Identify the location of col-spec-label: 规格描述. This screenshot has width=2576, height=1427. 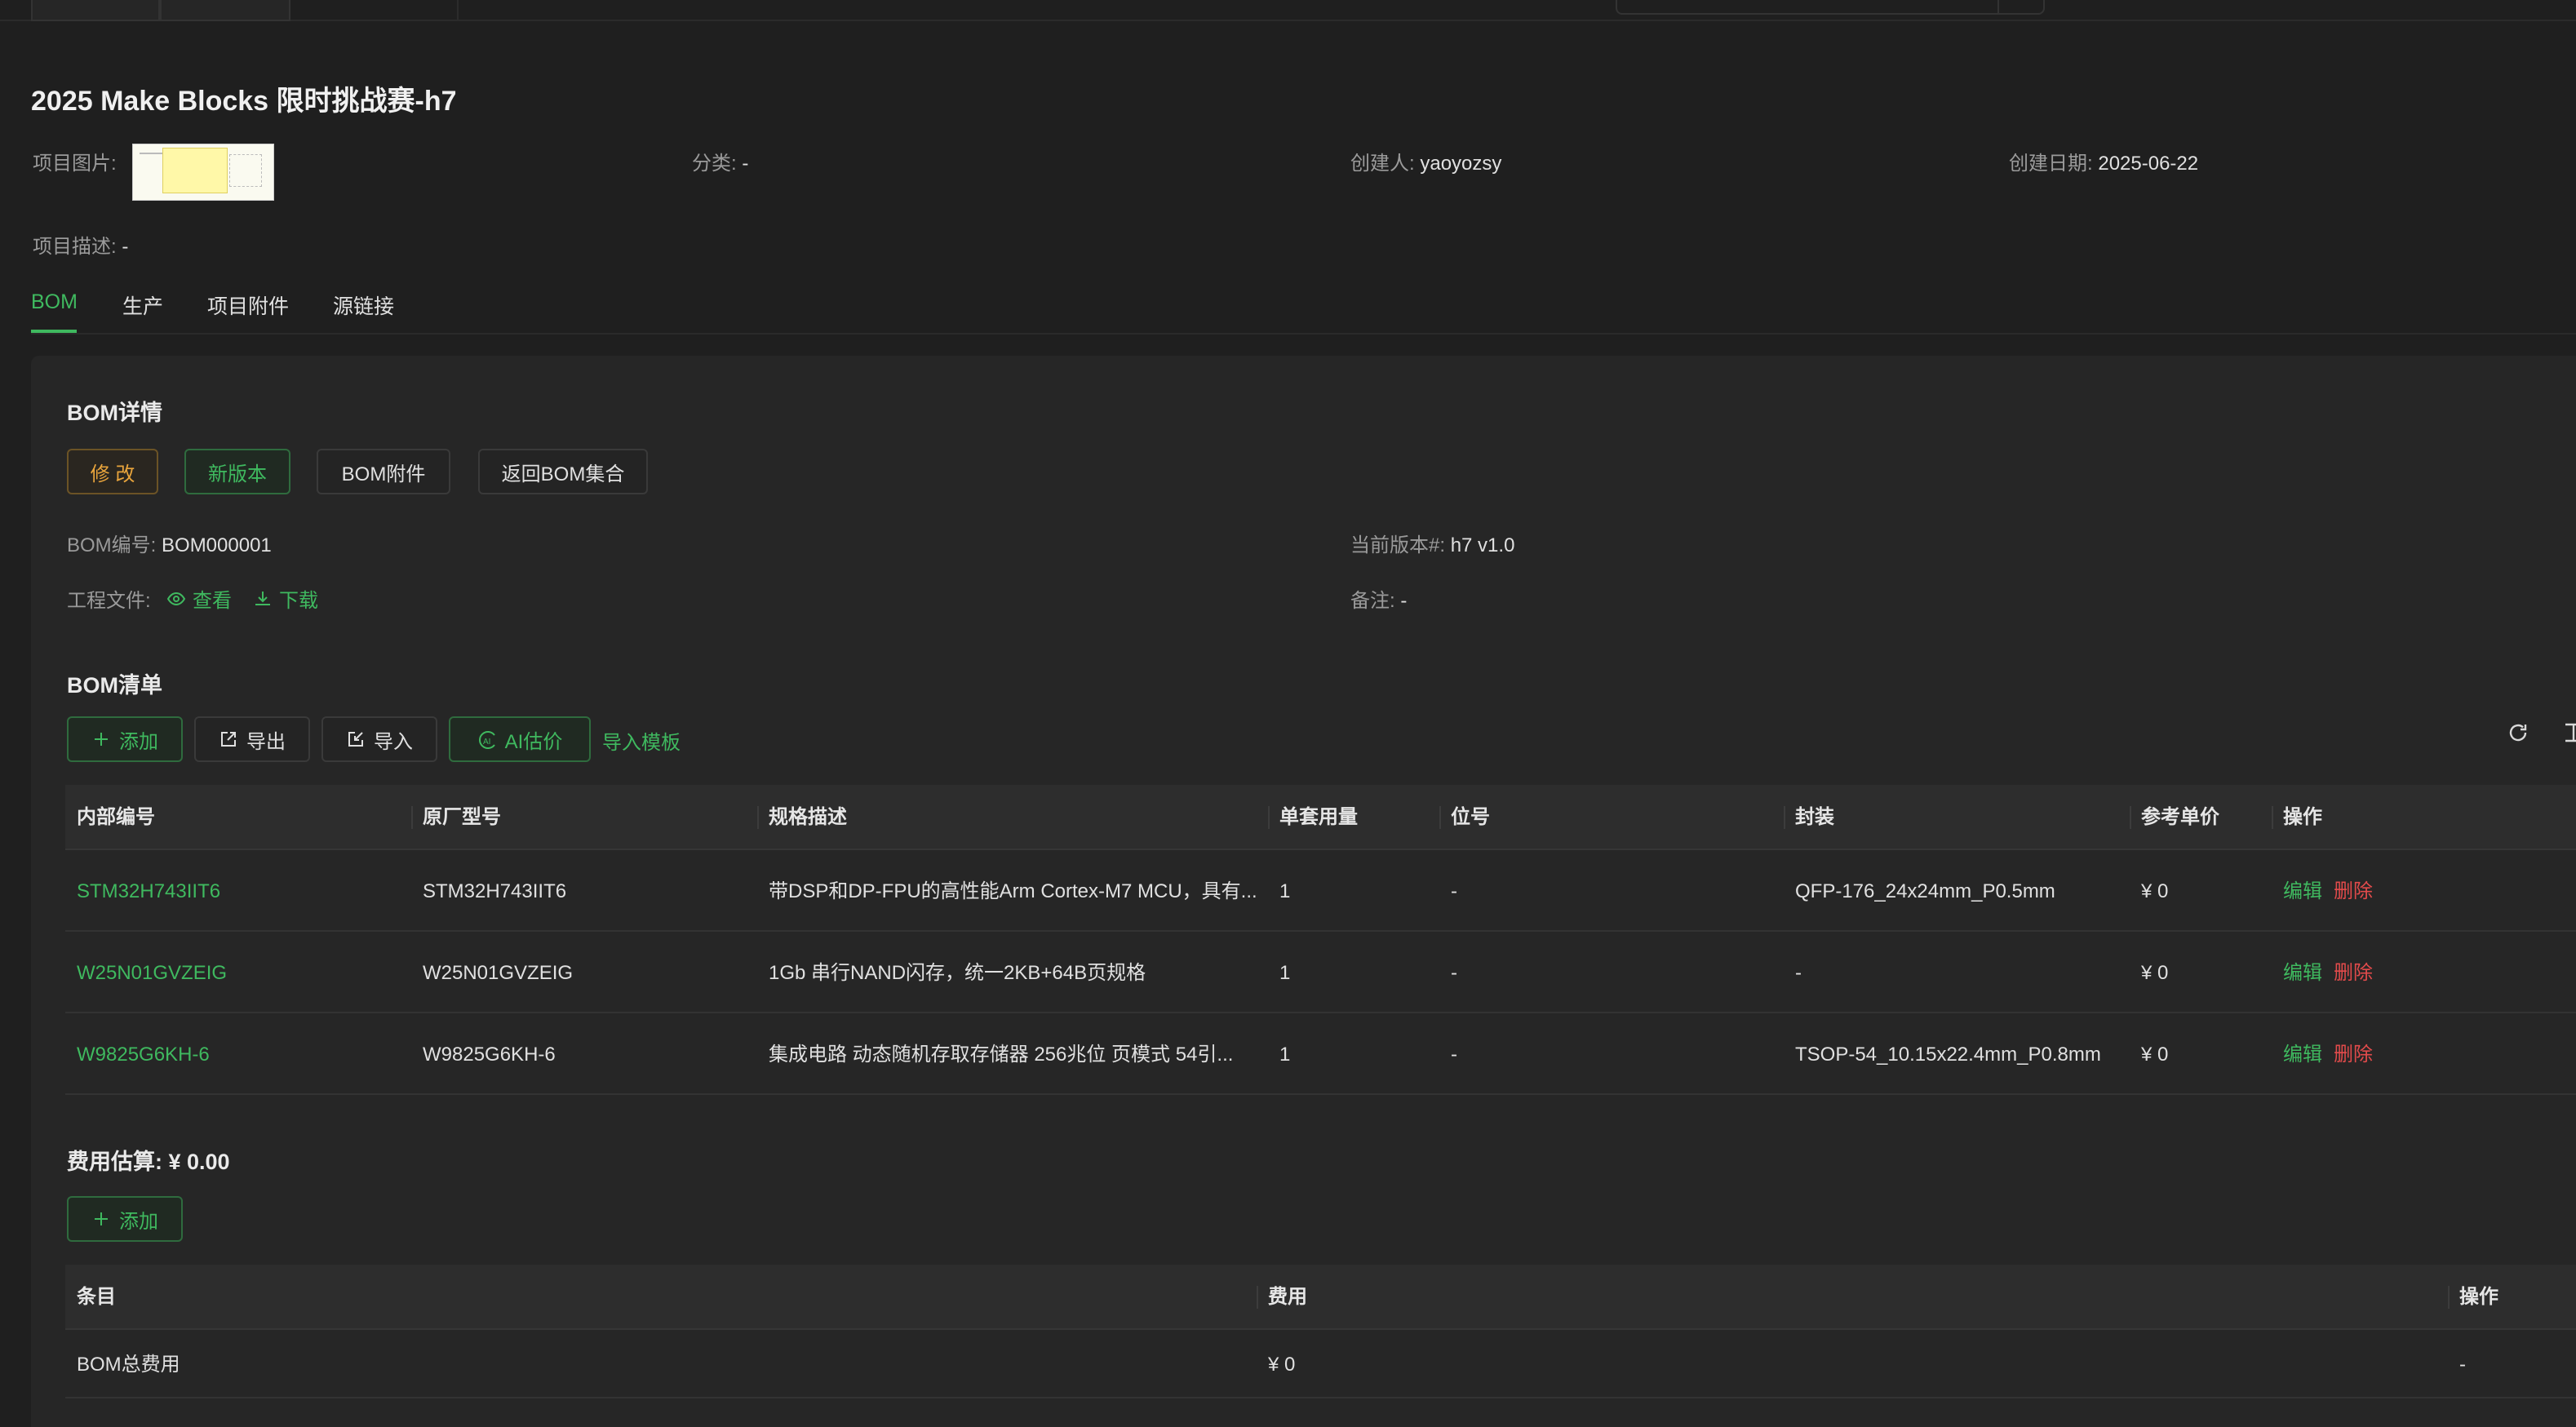
(808, 817).